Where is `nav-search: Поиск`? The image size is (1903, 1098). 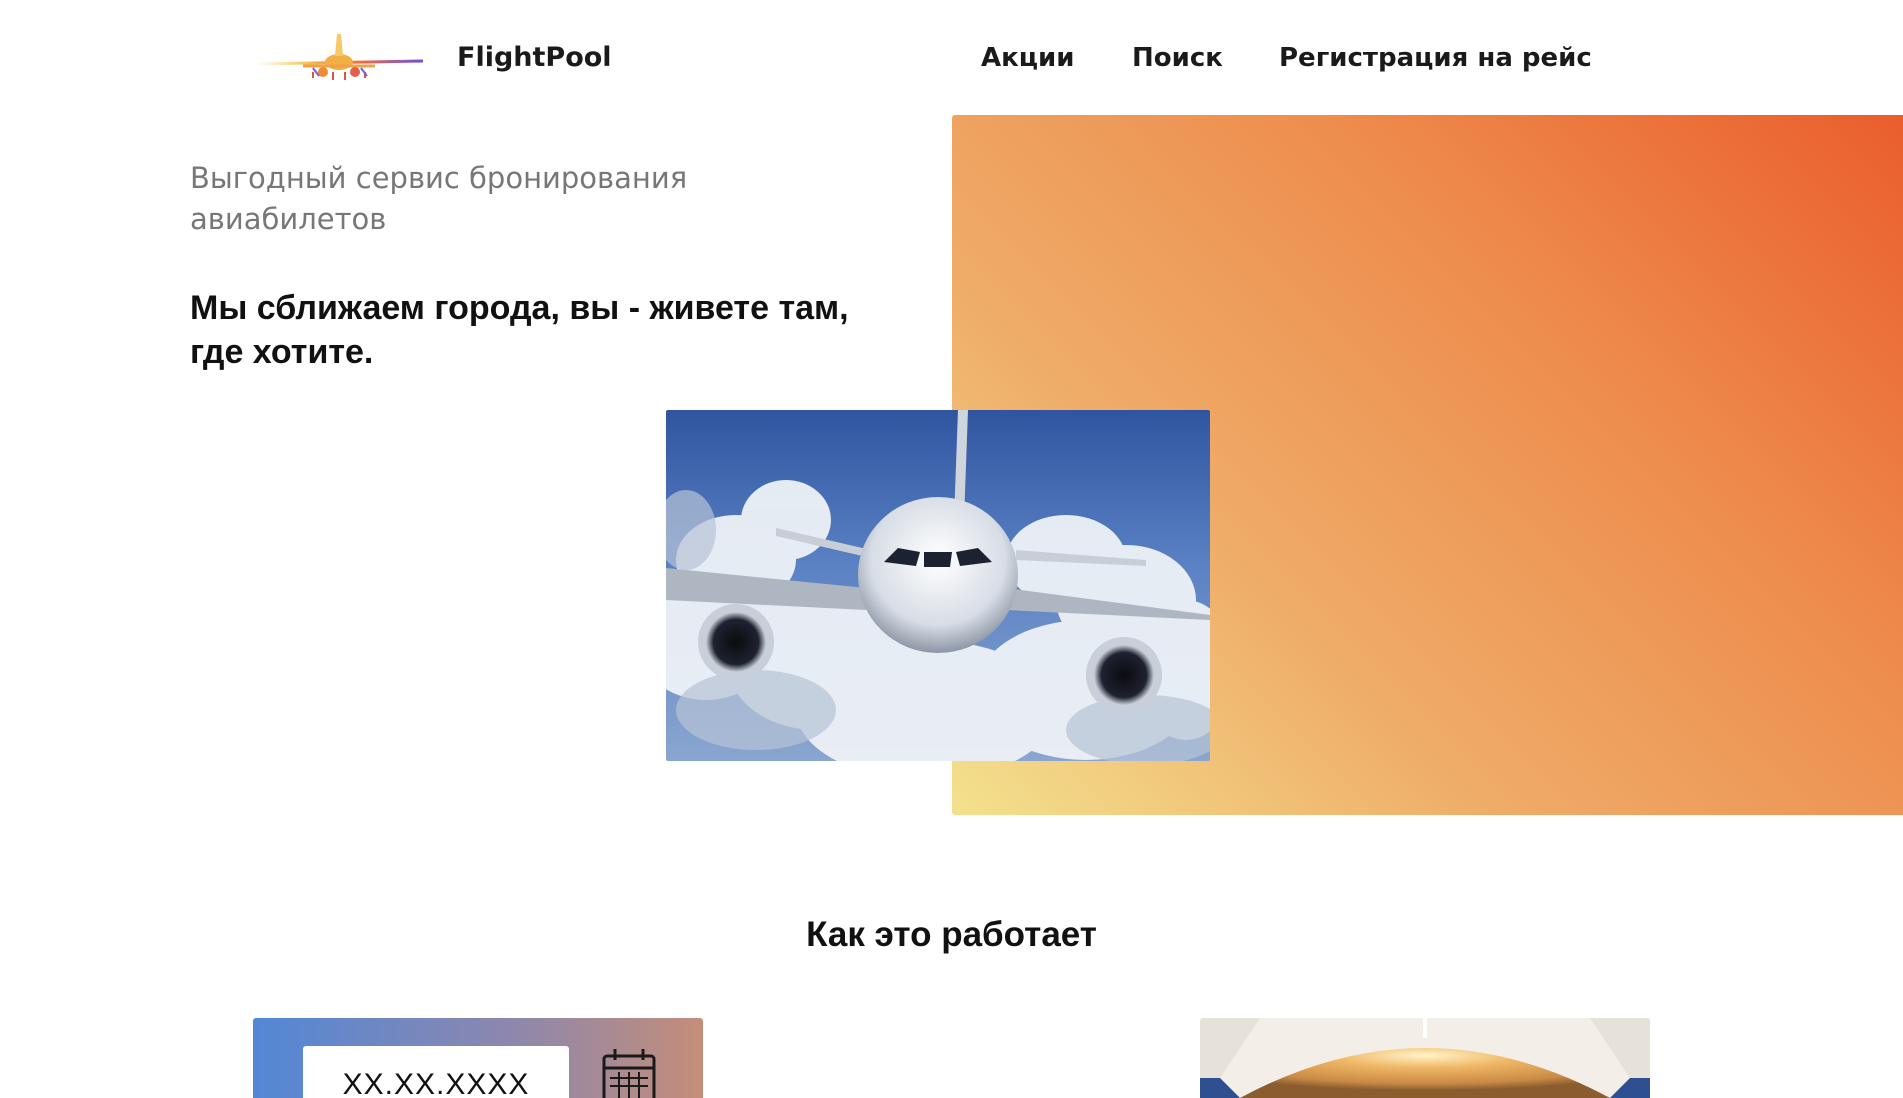
nav-search: Поиск is located at coordinates (1177, 58).